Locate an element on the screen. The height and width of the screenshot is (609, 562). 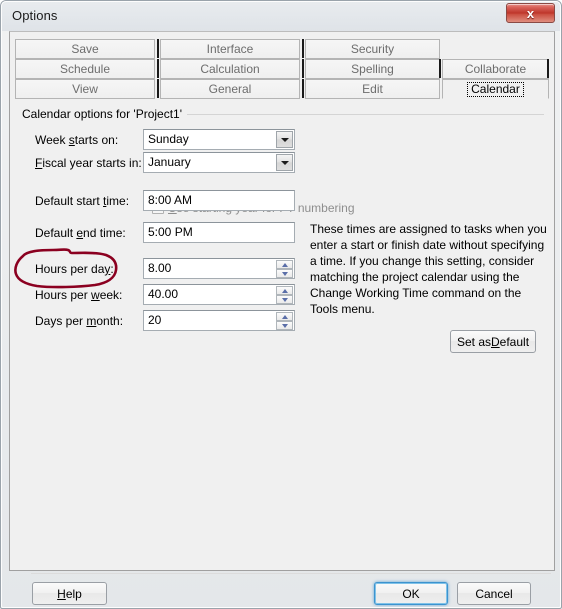
label-default-end-time: Default end time: is located at coordinates (80, 233).